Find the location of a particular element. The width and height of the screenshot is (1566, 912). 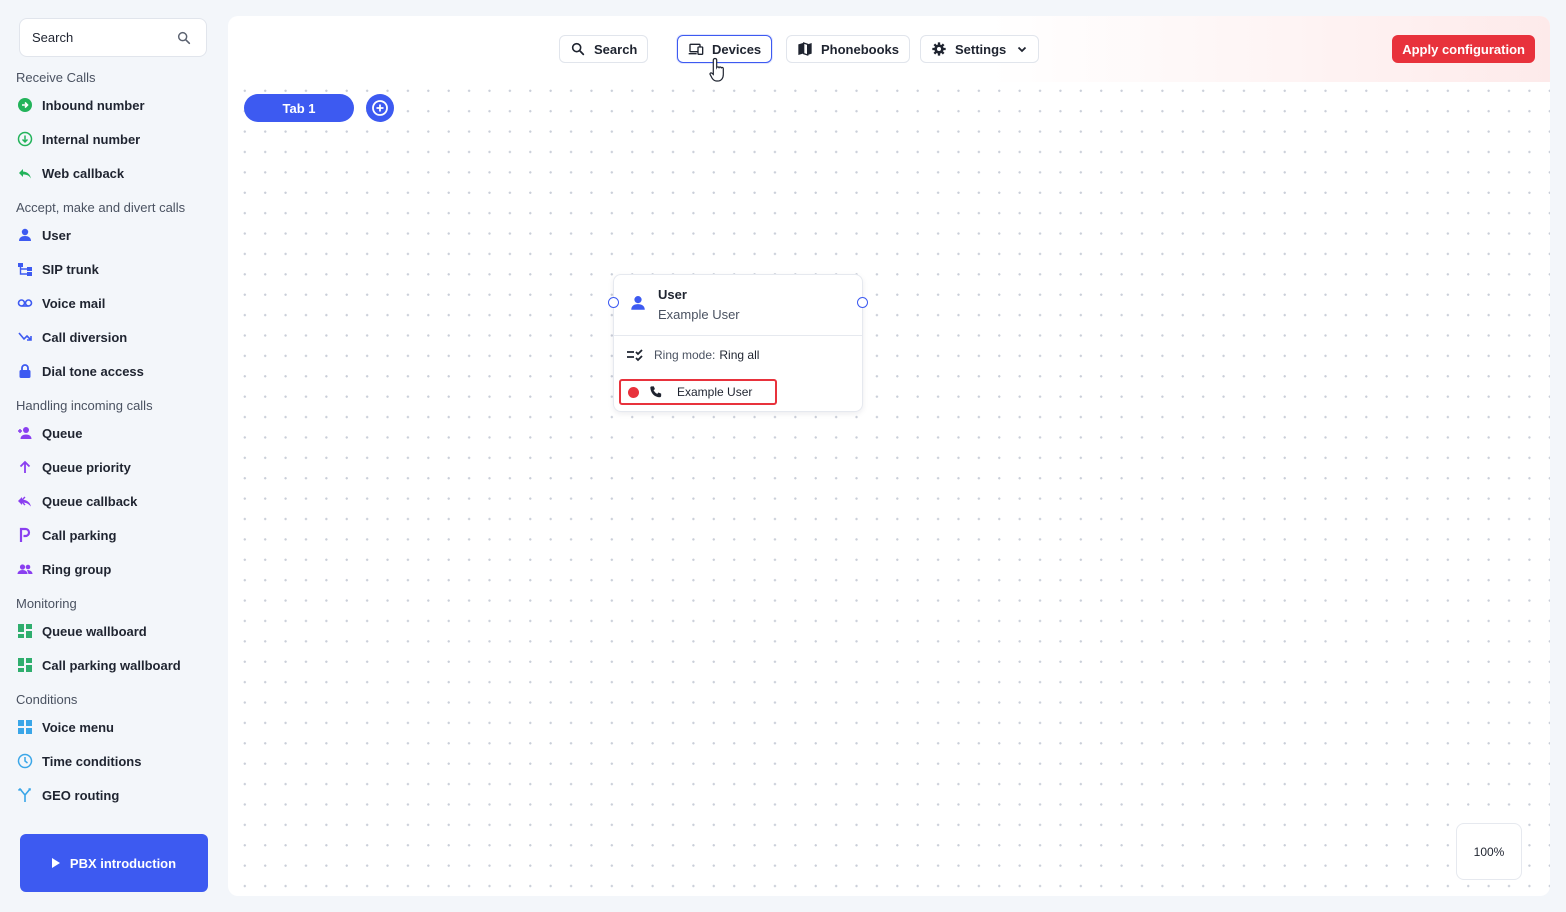

sidebar-item-voice-mail: Voice mail is located at coordinates (113, 303).